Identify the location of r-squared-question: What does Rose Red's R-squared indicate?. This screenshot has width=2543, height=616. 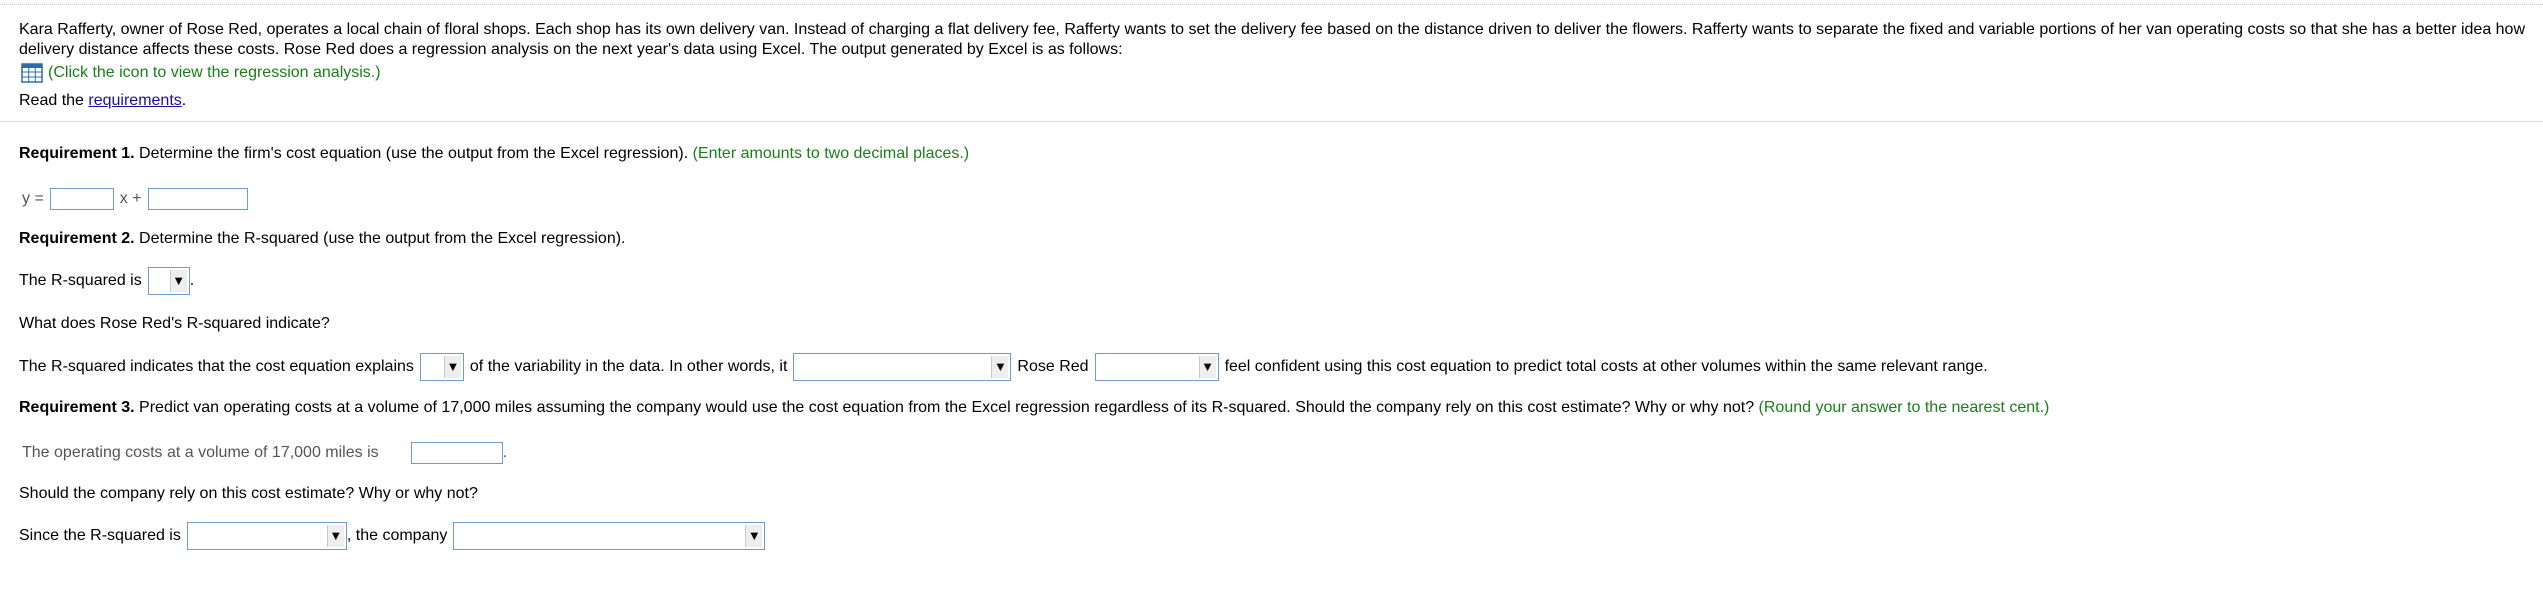
(174, 323).